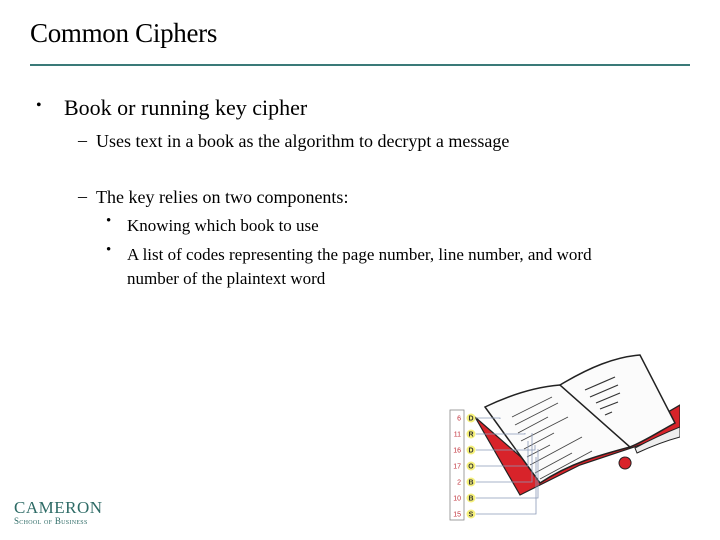  Describe the element at coordinates (186, 107) in the screenshot. I see `bullet-main-text: Book or running key cipher` at that location.